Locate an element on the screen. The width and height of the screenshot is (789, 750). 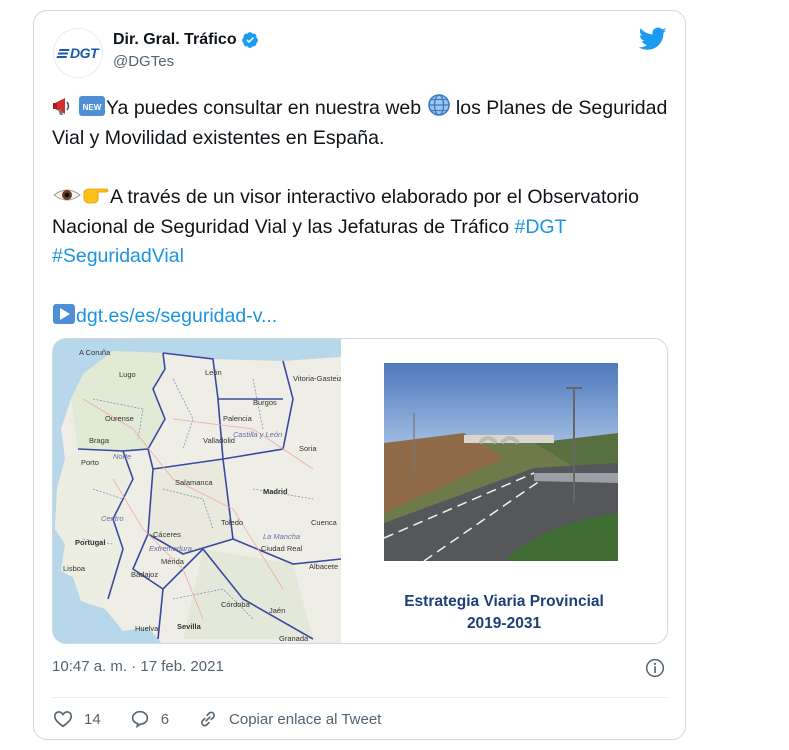
svg-text: Mérida is located at coordinates (173, 561).